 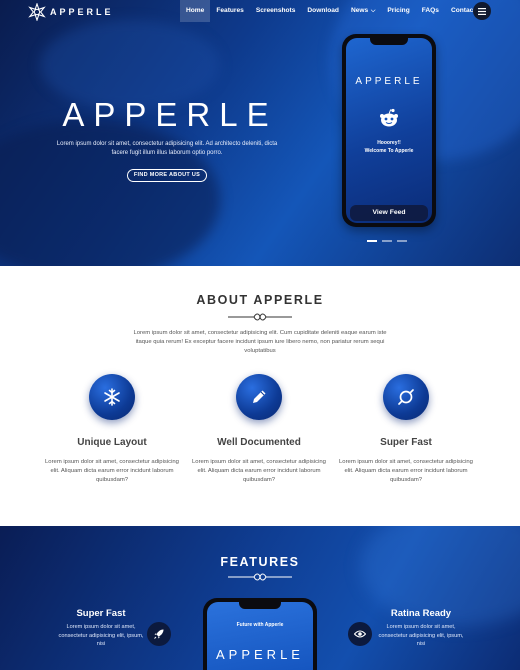 What do you see at coordinates (463, 10) in the screenshot?
I see `nav-contact-label: Contact` at bounding box center [463, 10].